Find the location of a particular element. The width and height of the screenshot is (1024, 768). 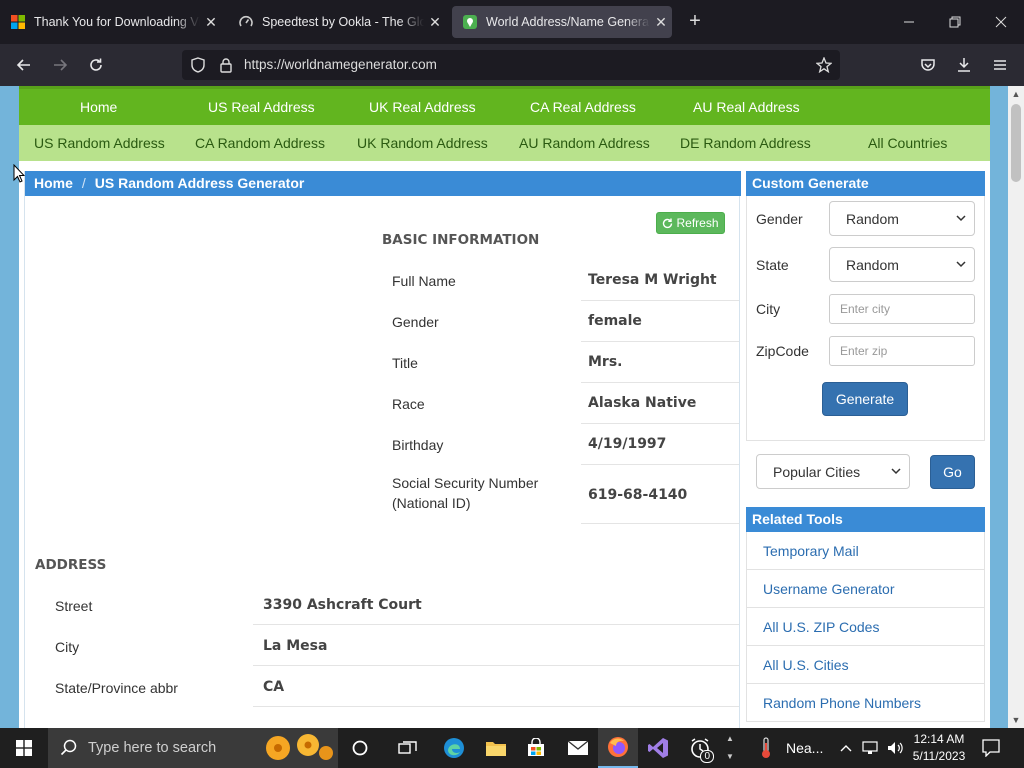

alarms-clock-icon: 0 is located at coordinates (700, 748).